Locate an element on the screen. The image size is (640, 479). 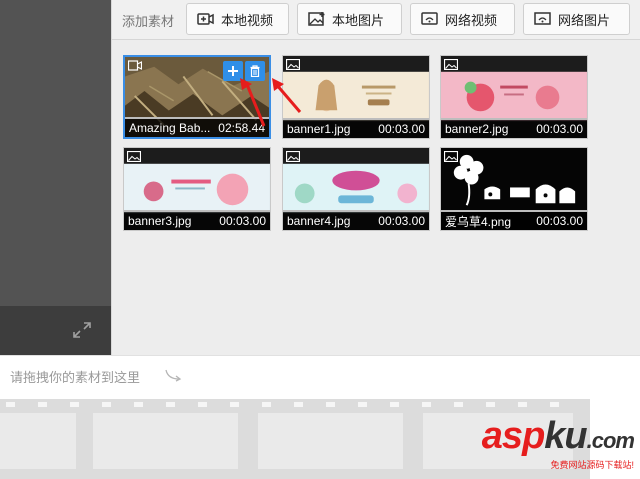
local-image-button: 本地图片 is located at coordinates (349, 19).